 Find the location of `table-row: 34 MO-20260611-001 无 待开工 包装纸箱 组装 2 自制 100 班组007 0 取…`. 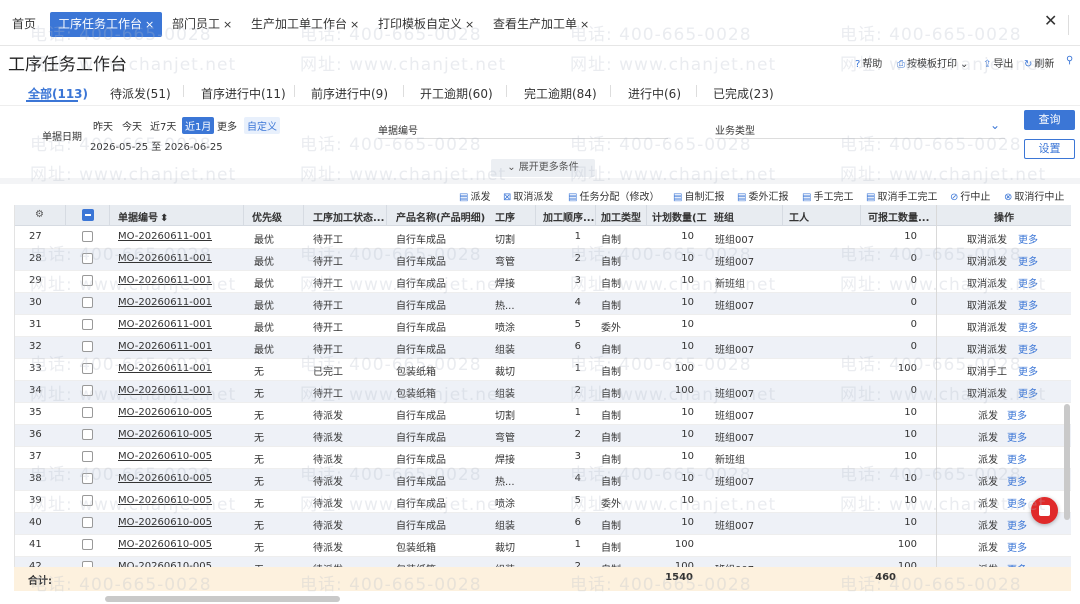

table-row: 34 MO-20260611-001 无 待开工 包装纸箱 组装 2 自制 100 班组007 0 取… is located at coordinates (543, 392).